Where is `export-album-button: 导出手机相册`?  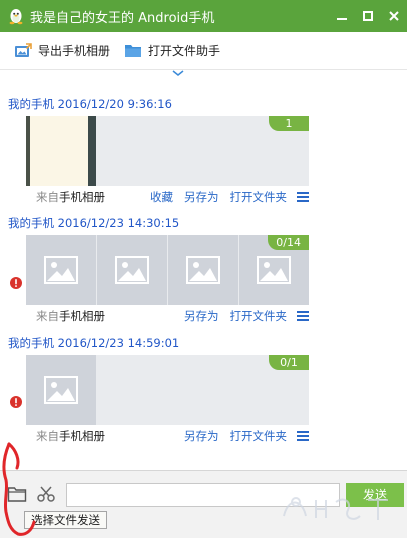 export-album-button: 导出手机相册 is located at coordinates (62, 50).